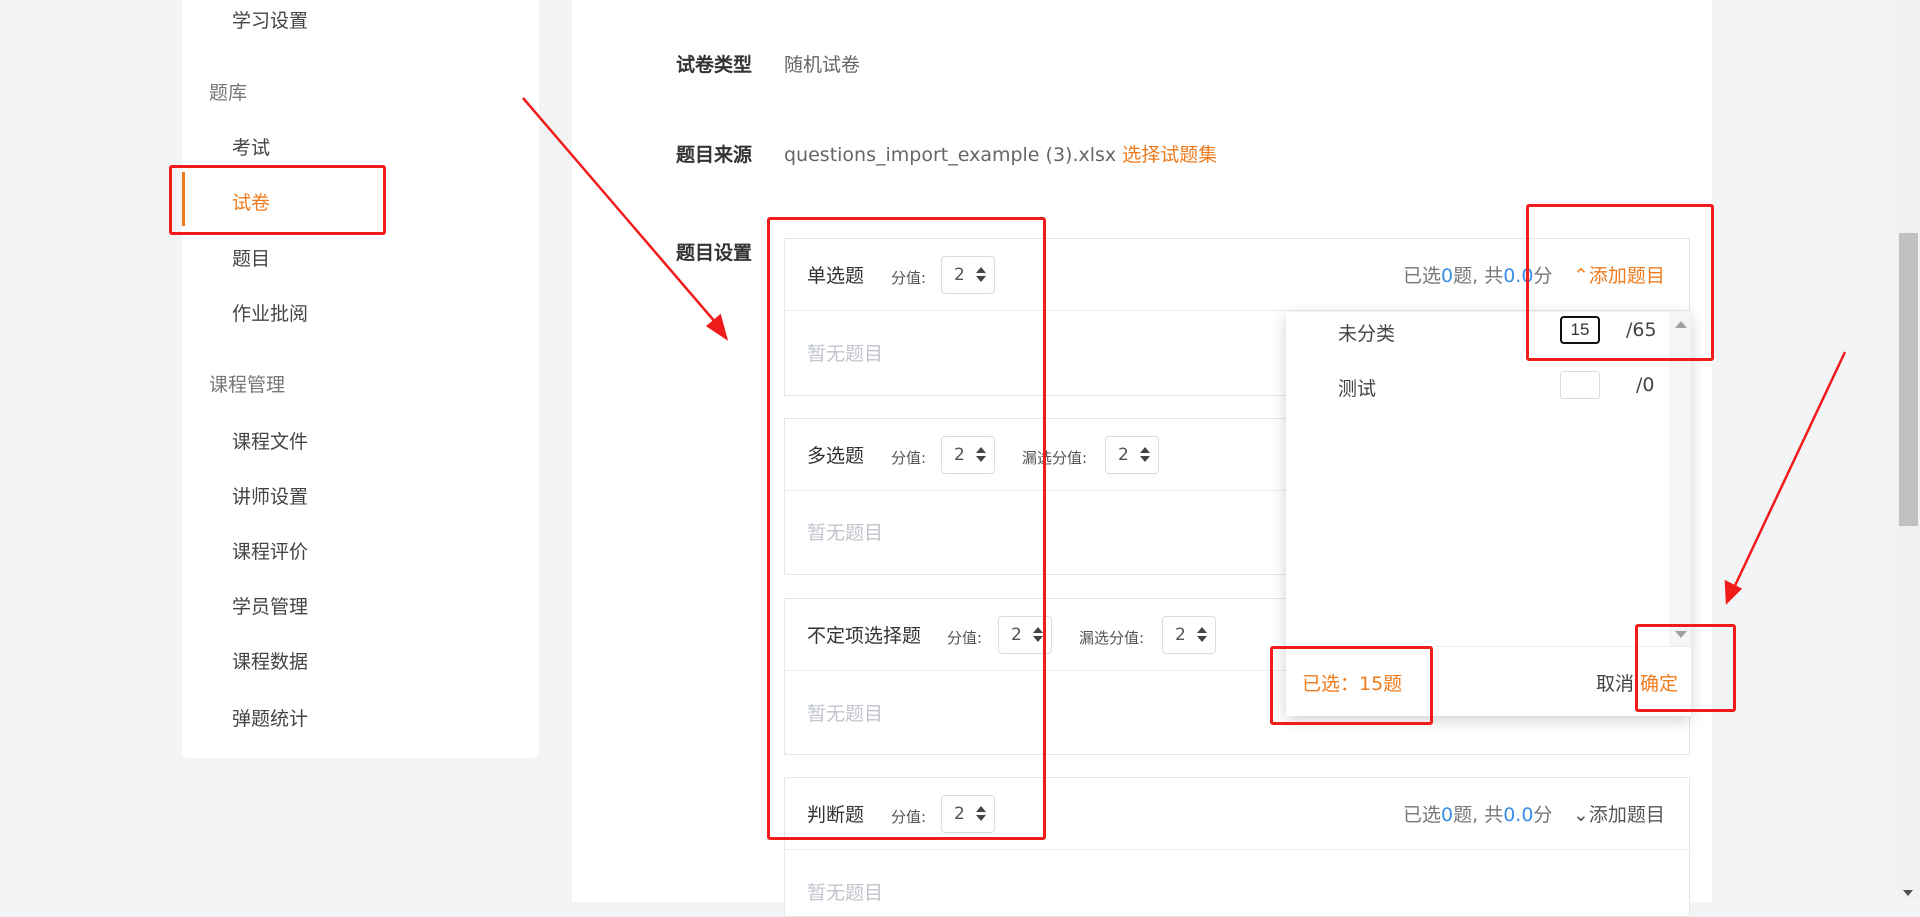 The width and height of the screenshot is (1920, 917). What do you see at coordinates (909, 817) in the screenshot?
I see `true-false-score-label: 分值:` at bounding box center [909, 817].